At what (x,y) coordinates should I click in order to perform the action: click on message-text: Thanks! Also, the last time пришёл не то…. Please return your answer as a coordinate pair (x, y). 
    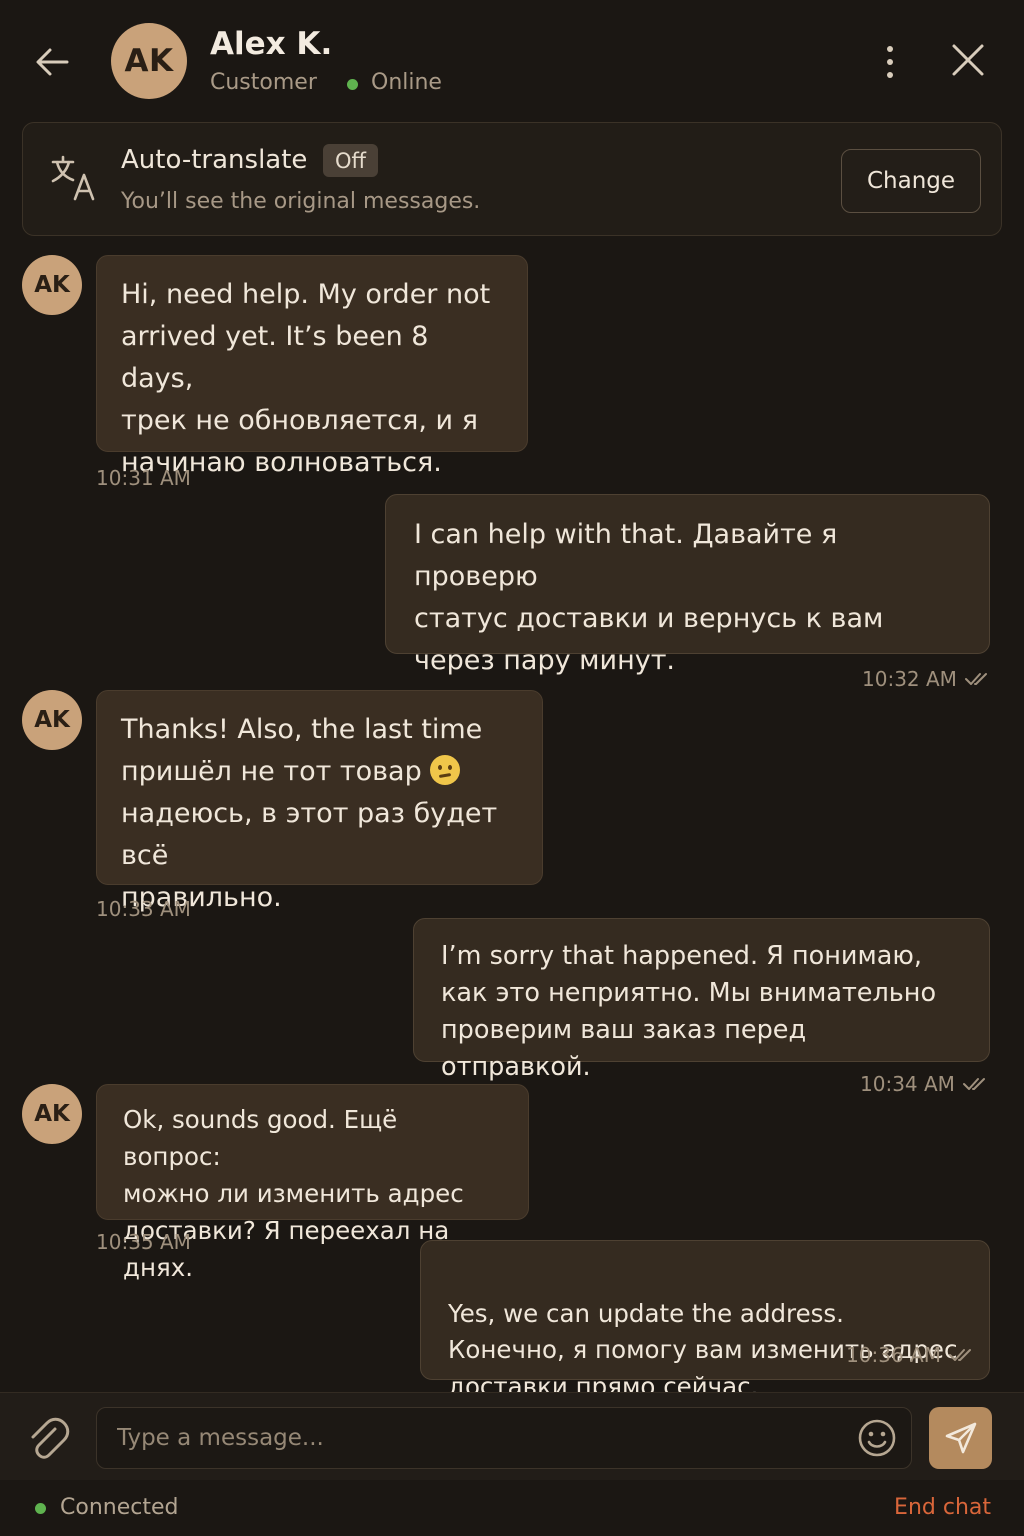
    Looking at the image, I should click on (302, 750).